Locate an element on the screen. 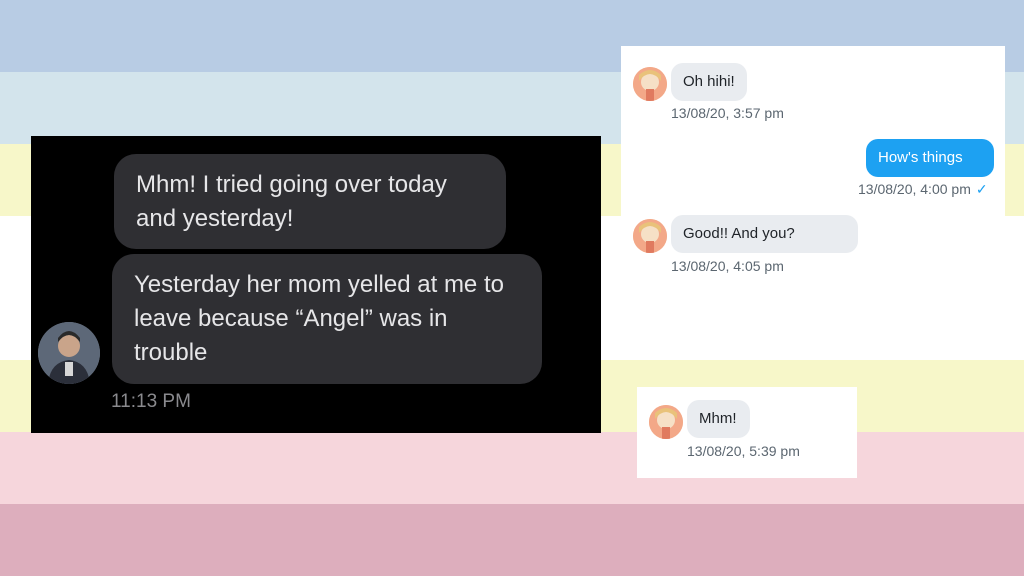 The image size is (1024, 576). light-message-bubble-4: Mhm! is located at coordinates (718, 419).